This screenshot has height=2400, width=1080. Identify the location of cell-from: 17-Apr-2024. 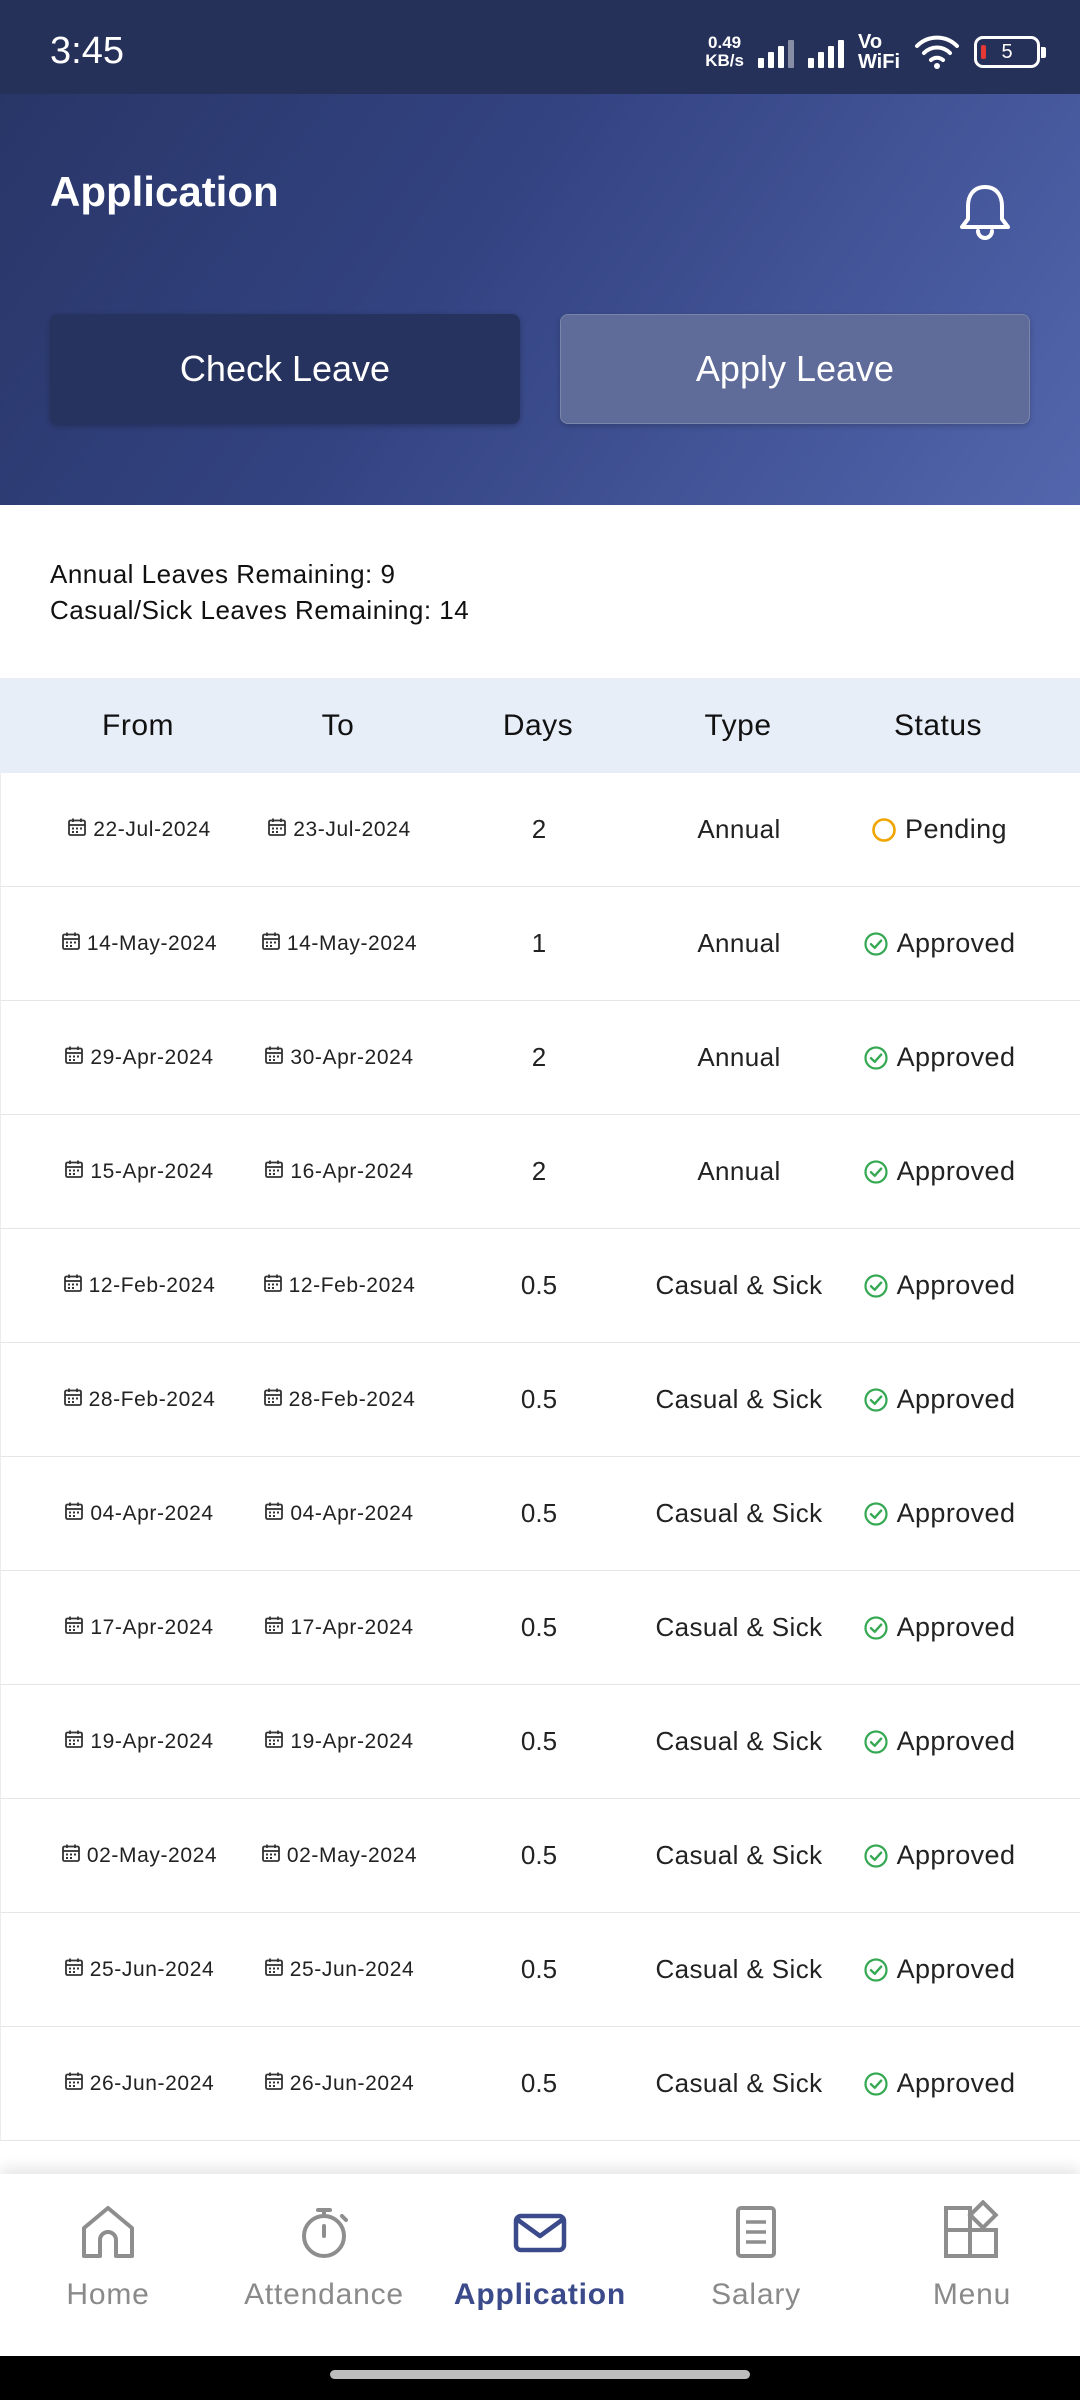
(139, 1628).